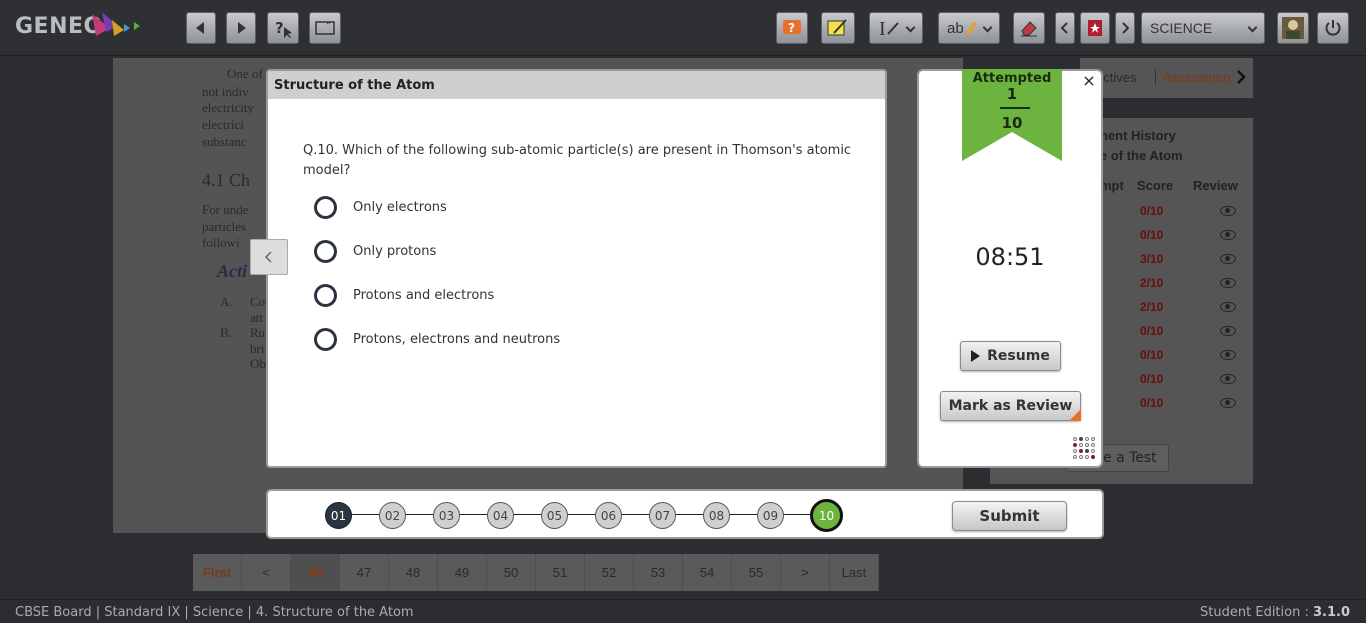 The width and height of the screenshot is (1366, 623). I want to click on resume-button: Resume, so click(1010, 356).